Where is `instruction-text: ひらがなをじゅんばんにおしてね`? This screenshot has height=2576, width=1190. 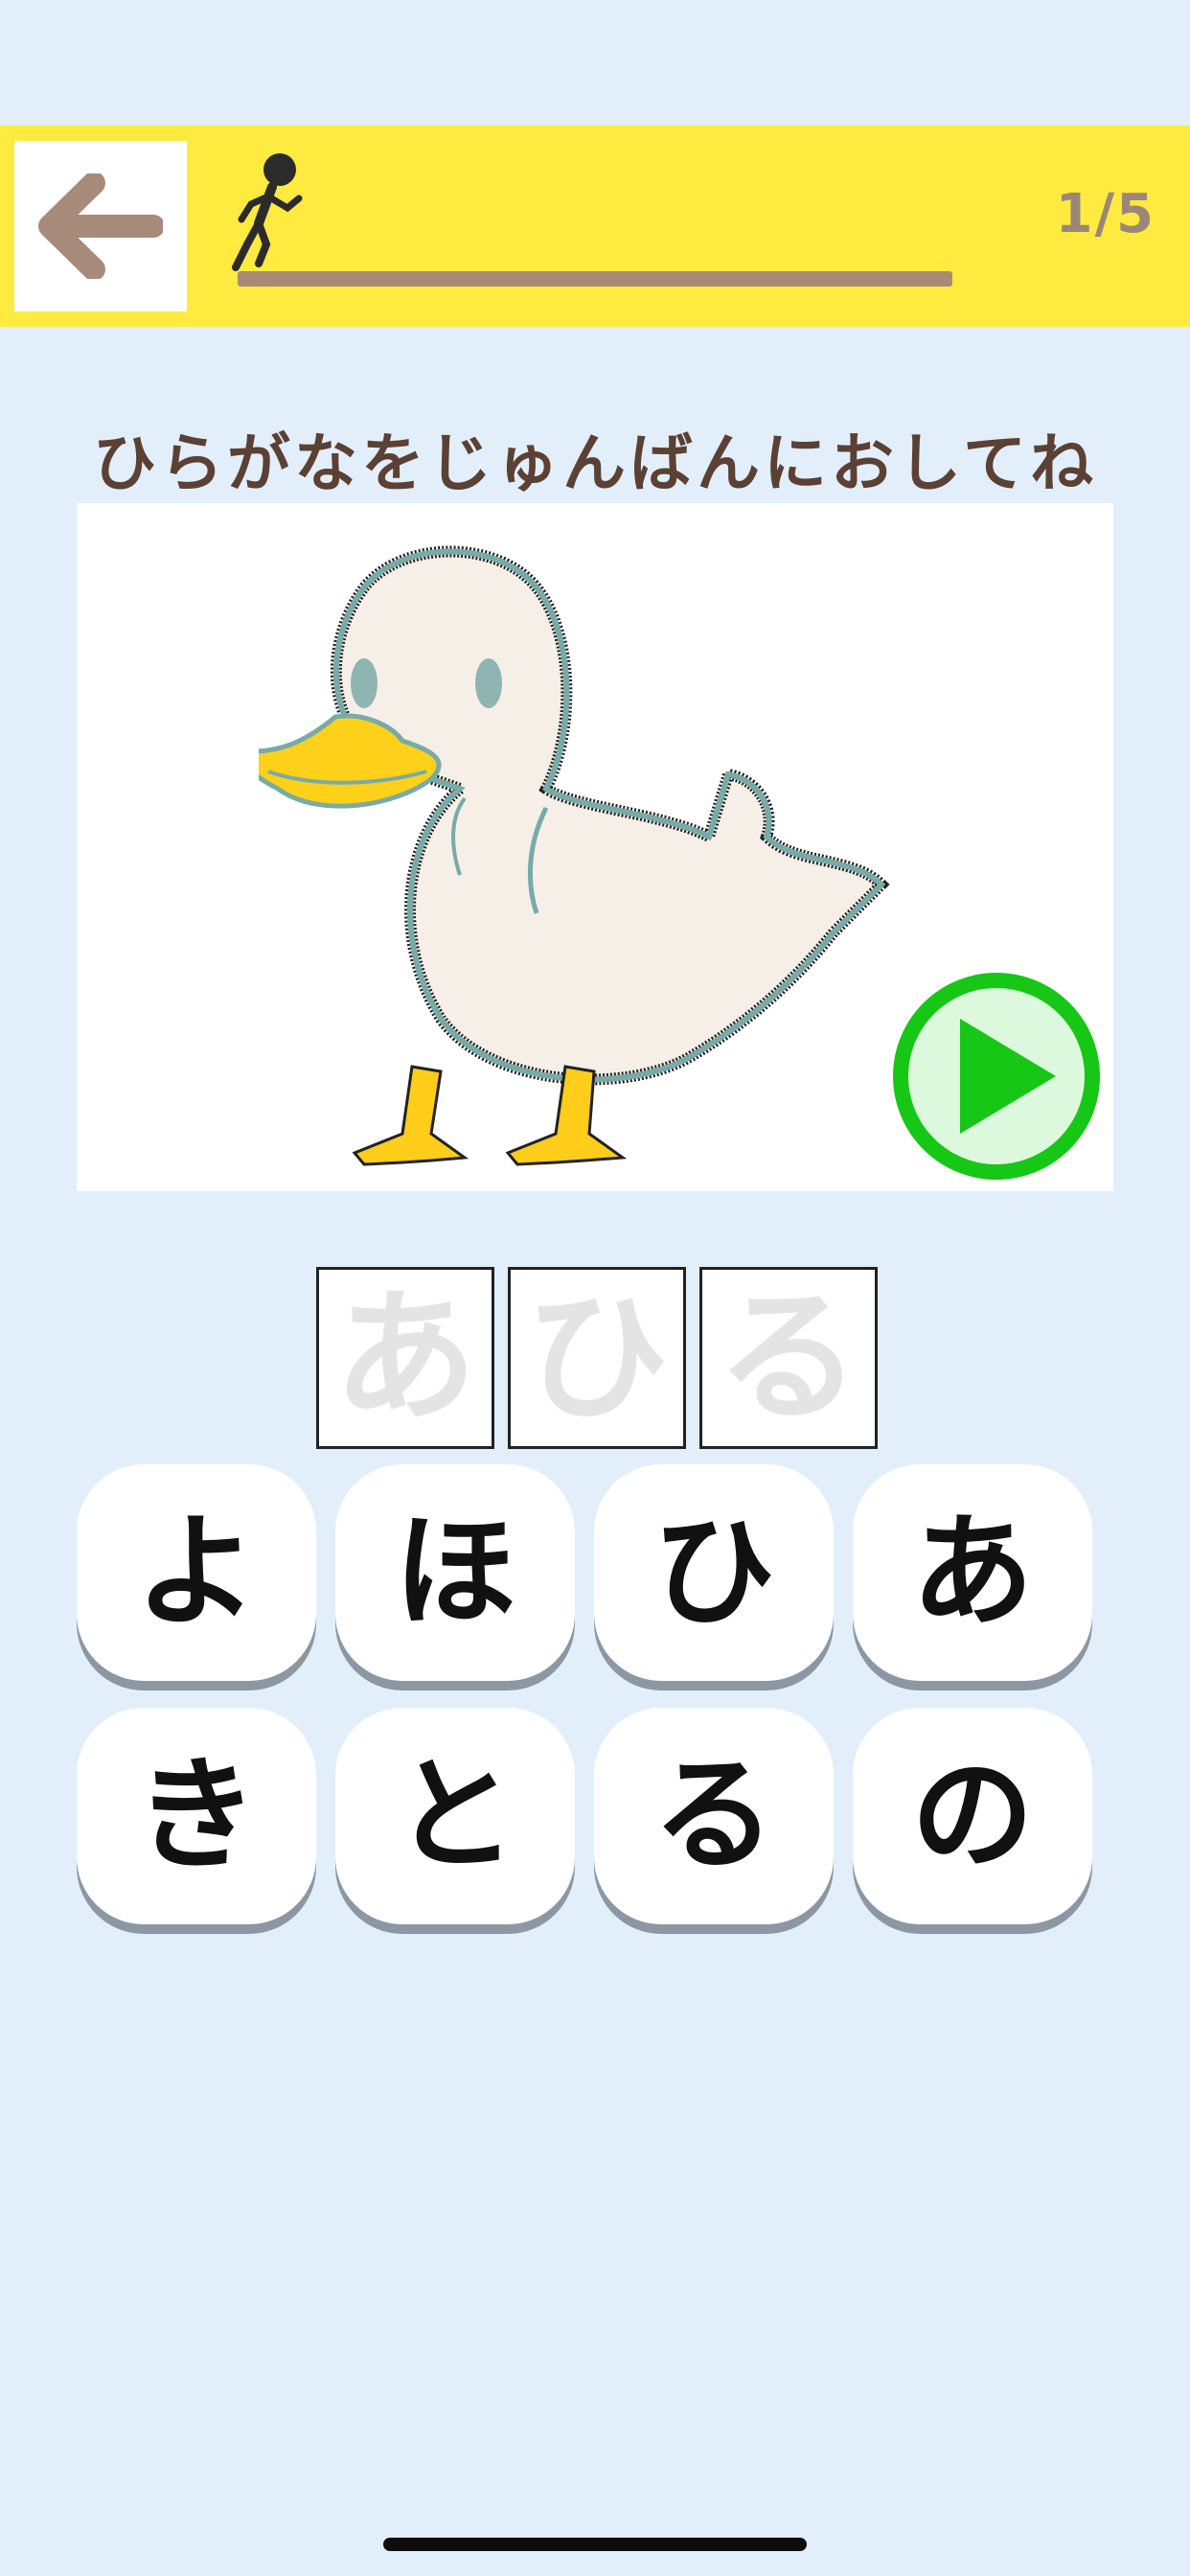
instruction-text: ひらがなをじゅんばんにおしてね is located at coordinates (595, 463).